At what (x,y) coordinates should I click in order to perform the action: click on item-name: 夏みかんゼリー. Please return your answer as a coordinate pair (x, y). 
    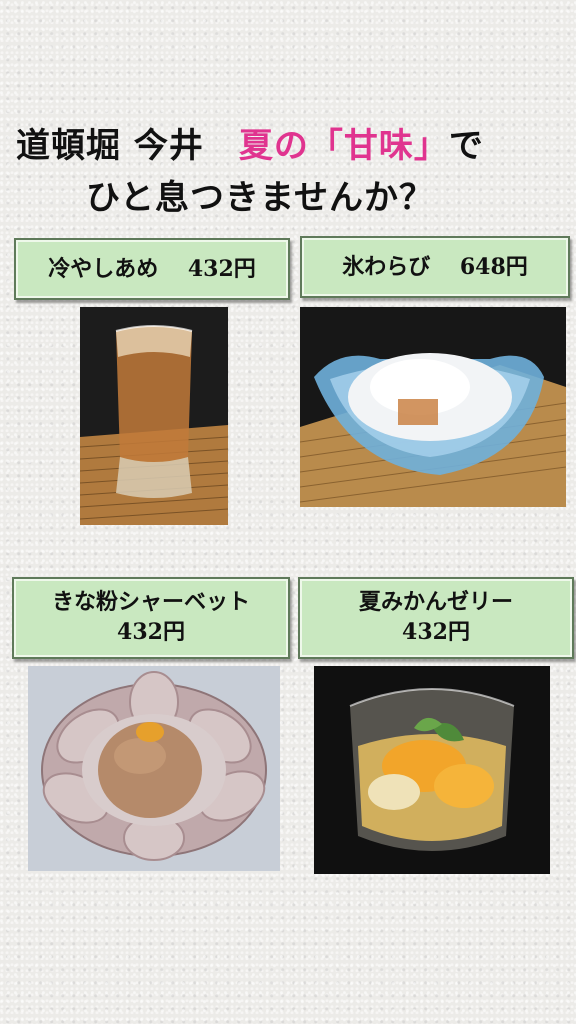
    Looking at the image, I should click on (435, 602).